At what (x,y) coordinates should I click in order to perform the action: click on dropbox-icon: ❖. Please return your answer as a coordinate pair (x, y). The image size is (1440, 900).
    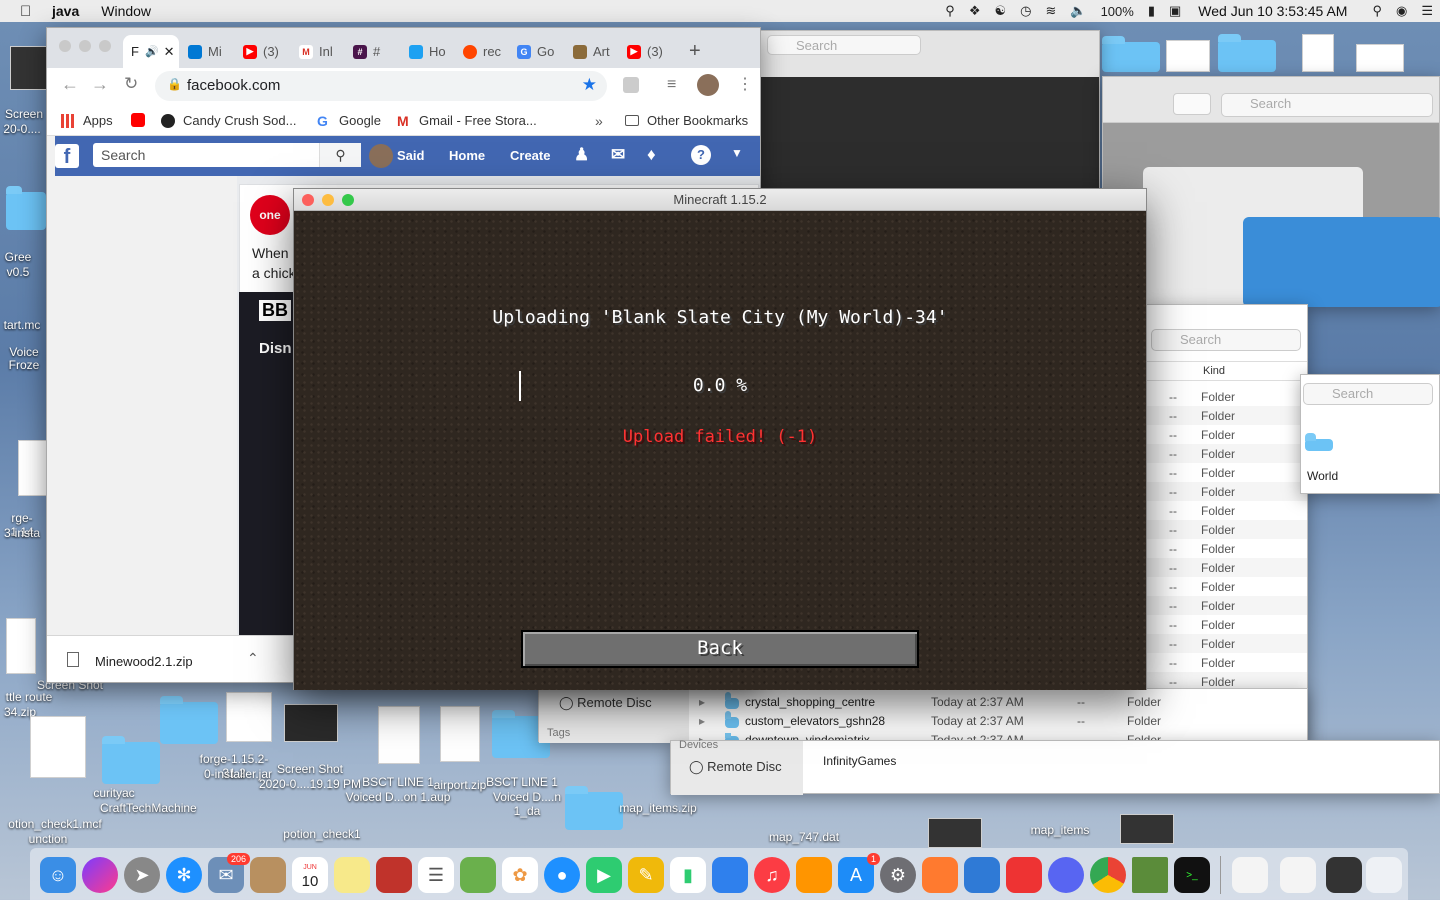
    Looking at the image, I should click on (975, 11).